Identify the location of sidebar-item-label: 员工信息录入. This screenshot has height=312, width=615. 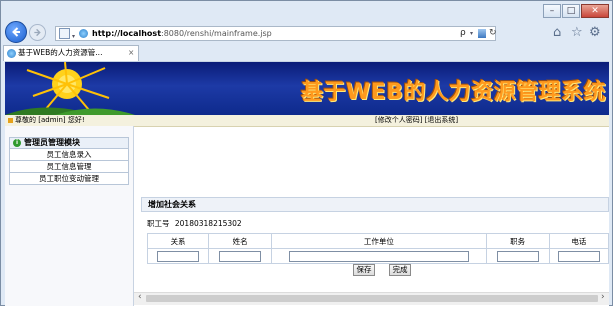
(69, 154).